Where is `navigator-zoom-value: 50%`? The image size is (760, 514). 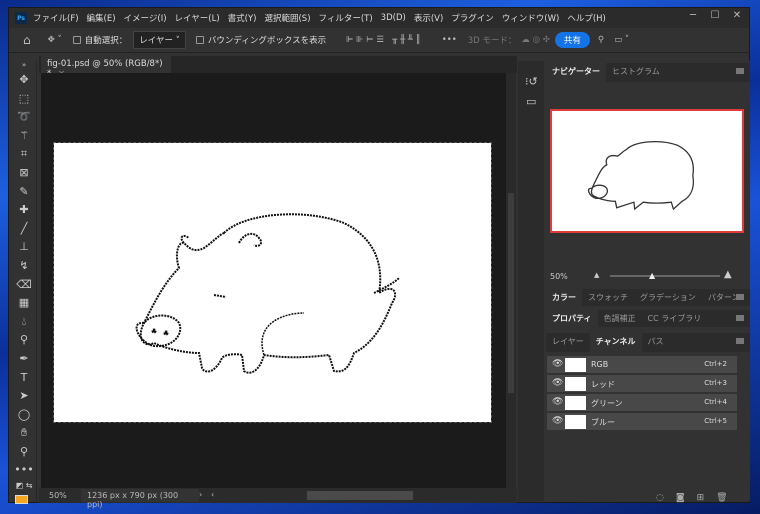
navigator-zoom-value: 50% is located at coordinates (559, 276).